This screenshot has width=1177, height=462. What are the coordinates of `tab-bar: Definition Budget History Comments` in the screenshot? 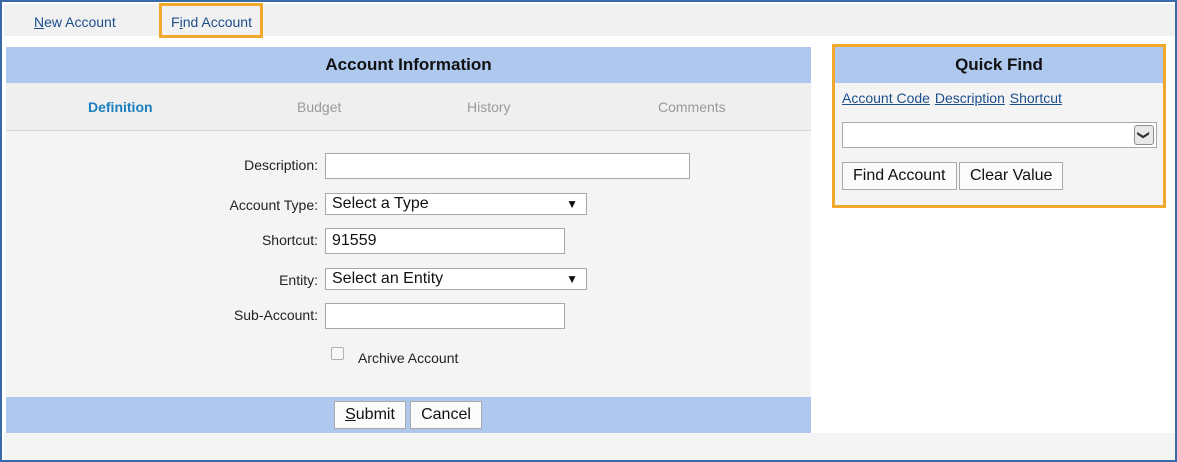 It's located at (408, 107).